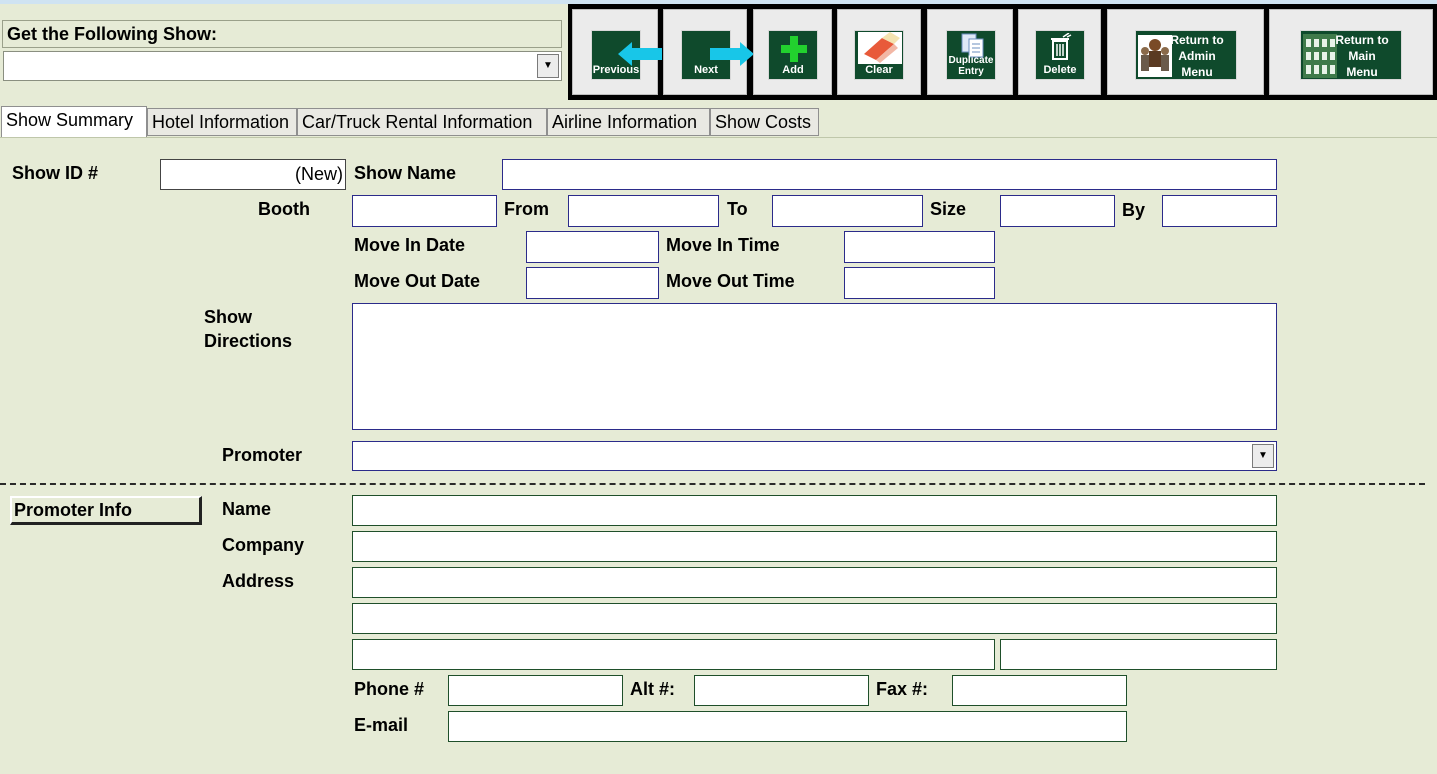 This screenshot has height=774, width=1437. I want to click on move-out-time-label: Move Out Time, so click(730, 281).